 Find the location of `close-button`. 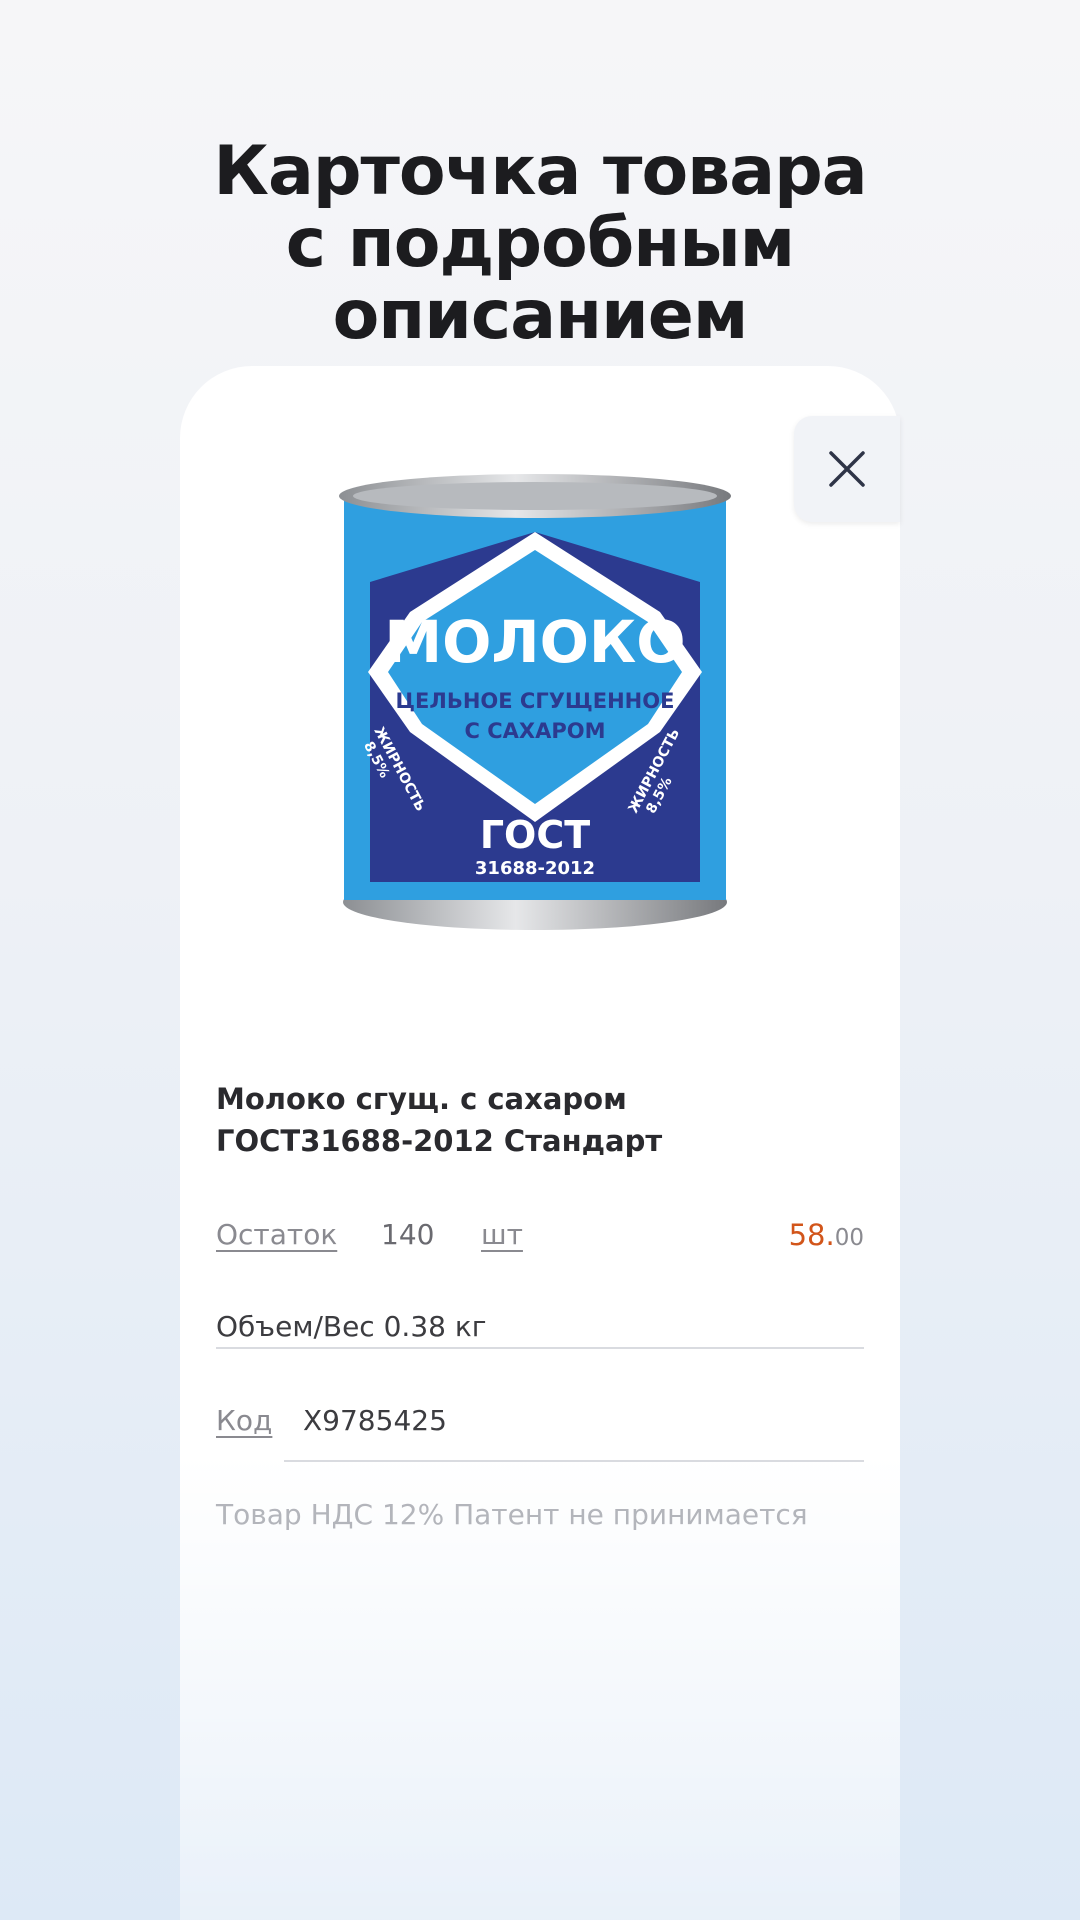

close-button is located at coordinates (847, 469).